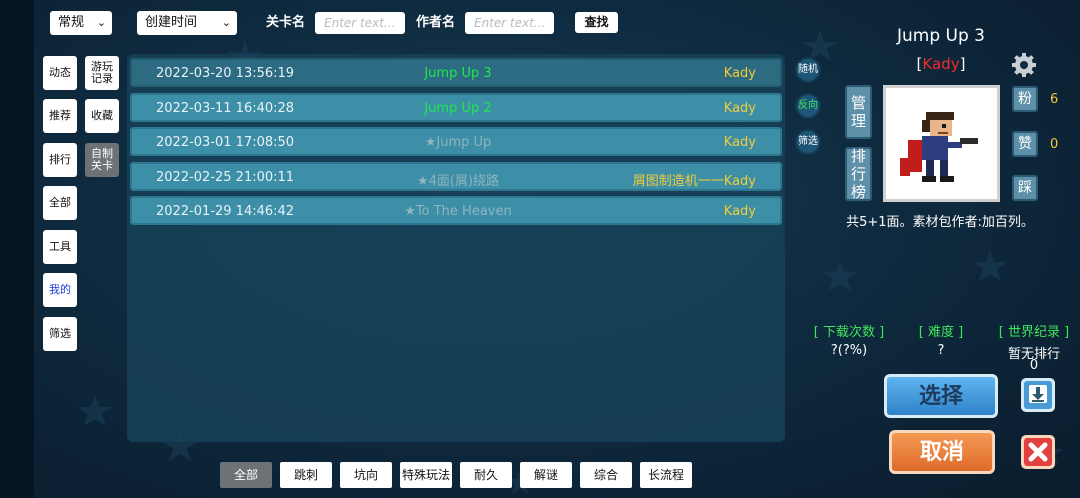 The image size is (1080, 498). What do you see at coordinates (1034, 365) in the screenshot?
I see `world-record-time: 0` at bounding box center [1034, 365].